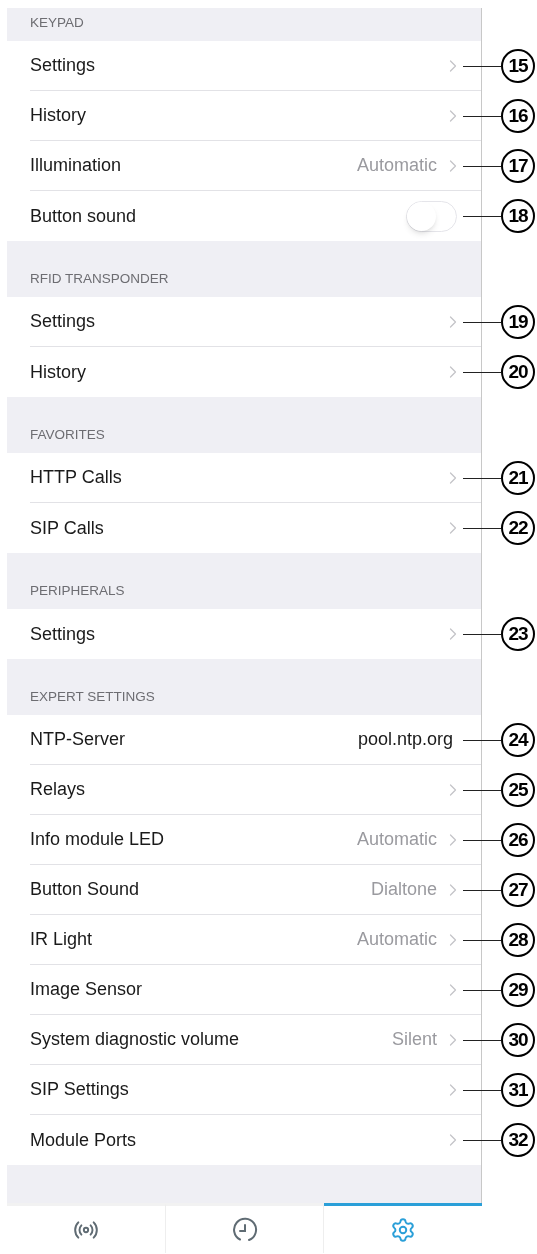 Image resolution: width=537 pixels, height=1254 pixels. Describe the element at coordinates (92, 696) in the screenshot. I see `section-header: EXPERT SETTINGS` at that location.